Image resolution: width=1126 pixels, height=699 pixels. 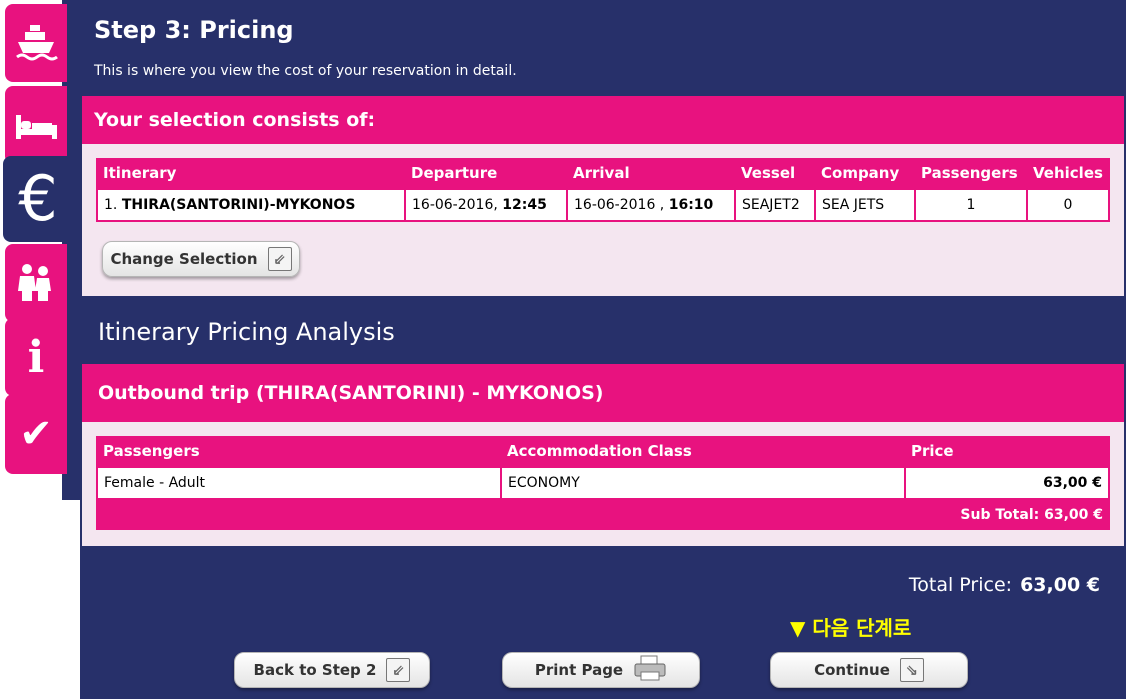 I want to click on info-icon: i, so click(x=36, y=357).